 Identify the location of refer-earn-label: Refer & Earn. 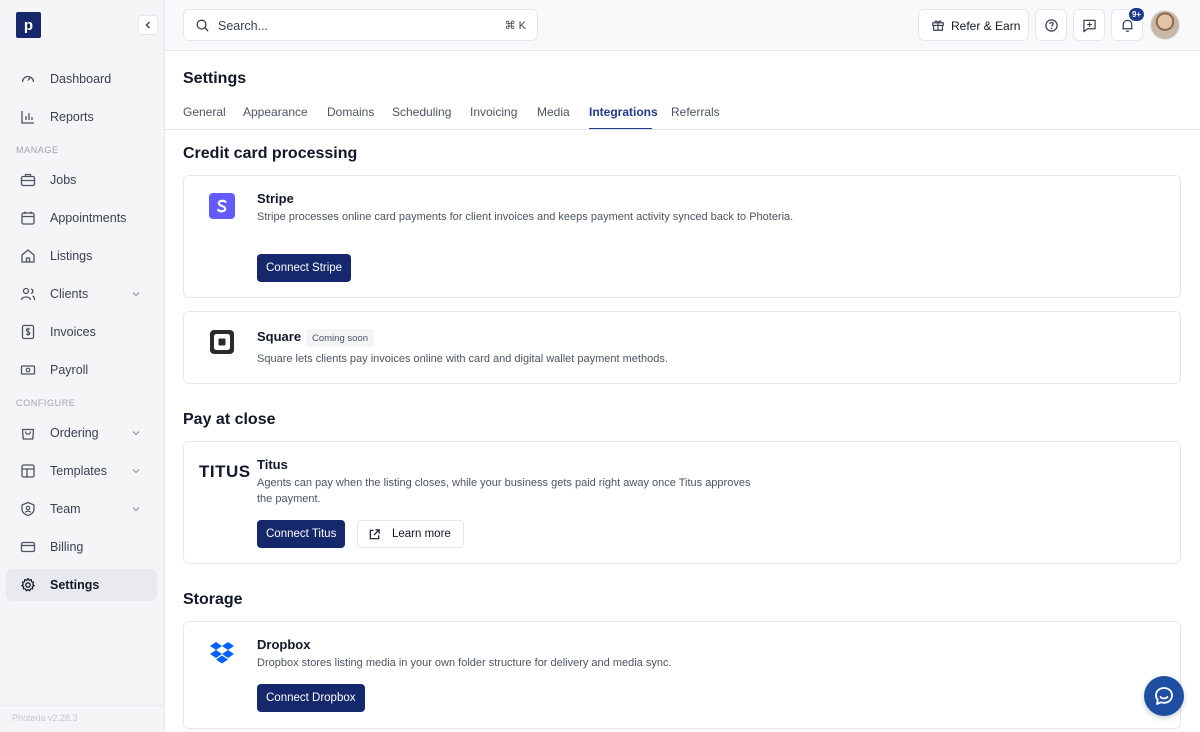
(986, 26).